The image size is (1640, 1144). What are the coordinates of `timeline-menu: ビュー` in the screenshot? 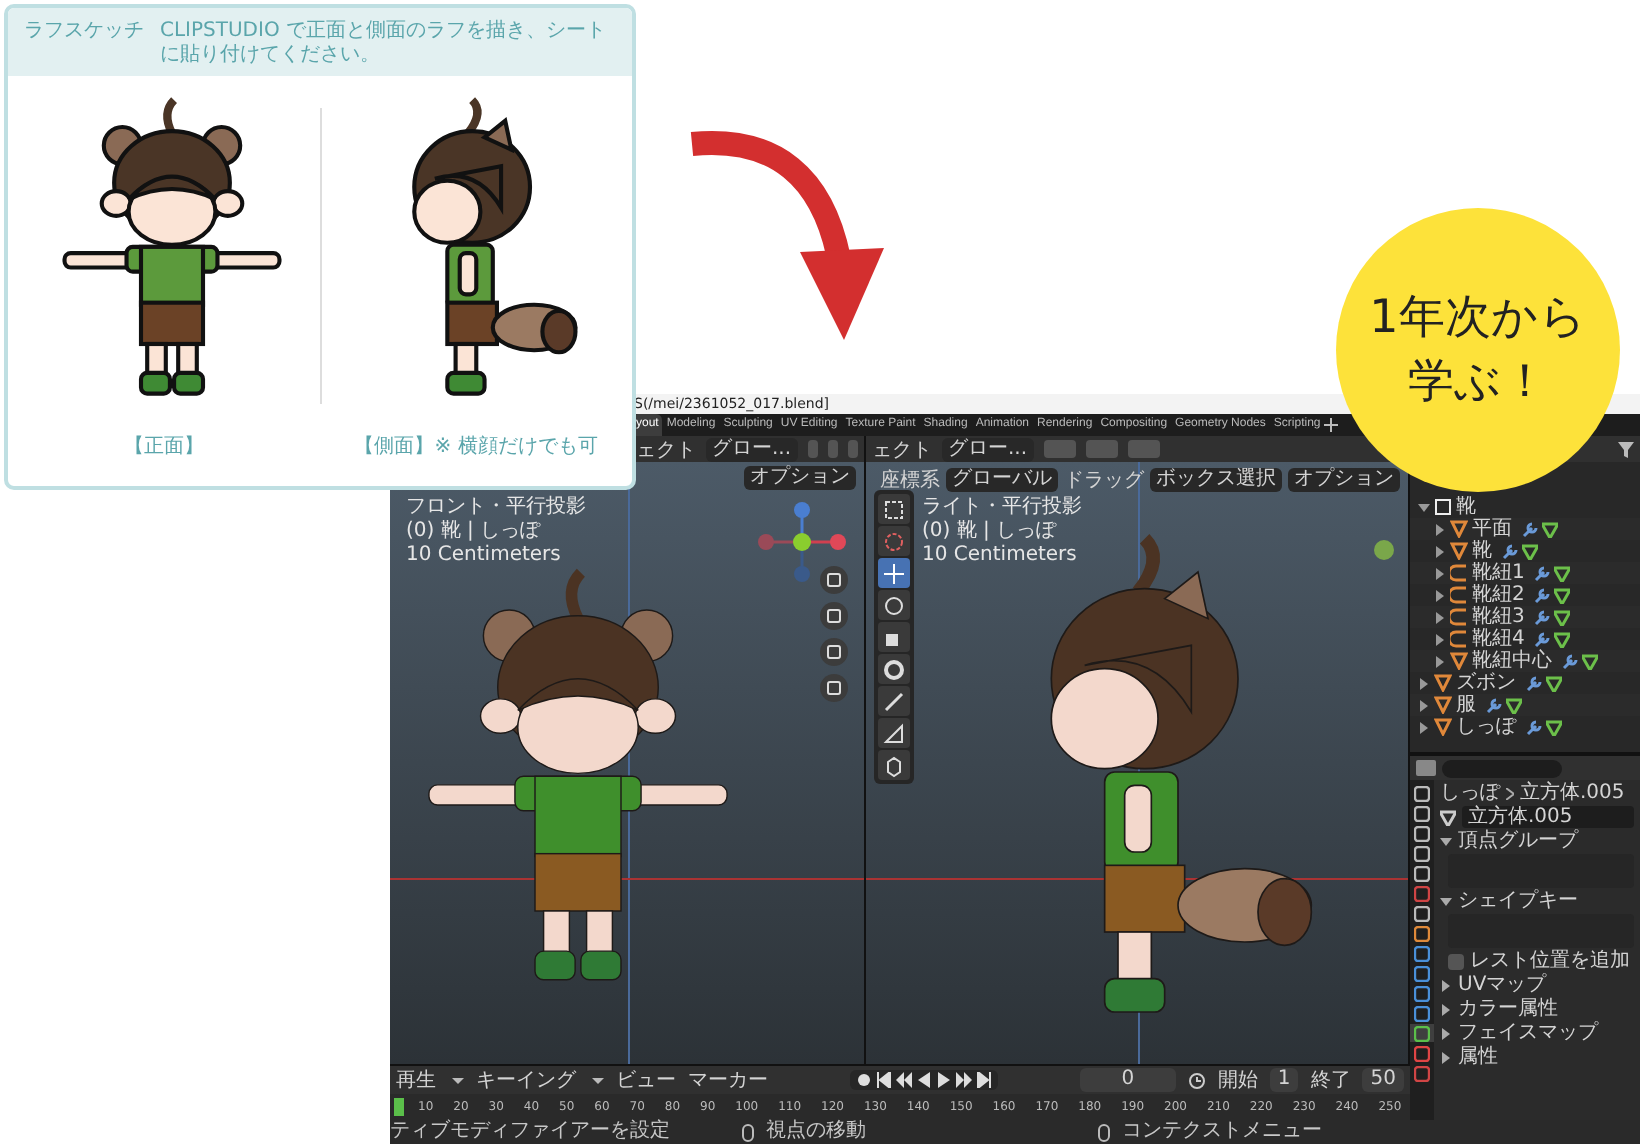 It's located at (646, 1080).